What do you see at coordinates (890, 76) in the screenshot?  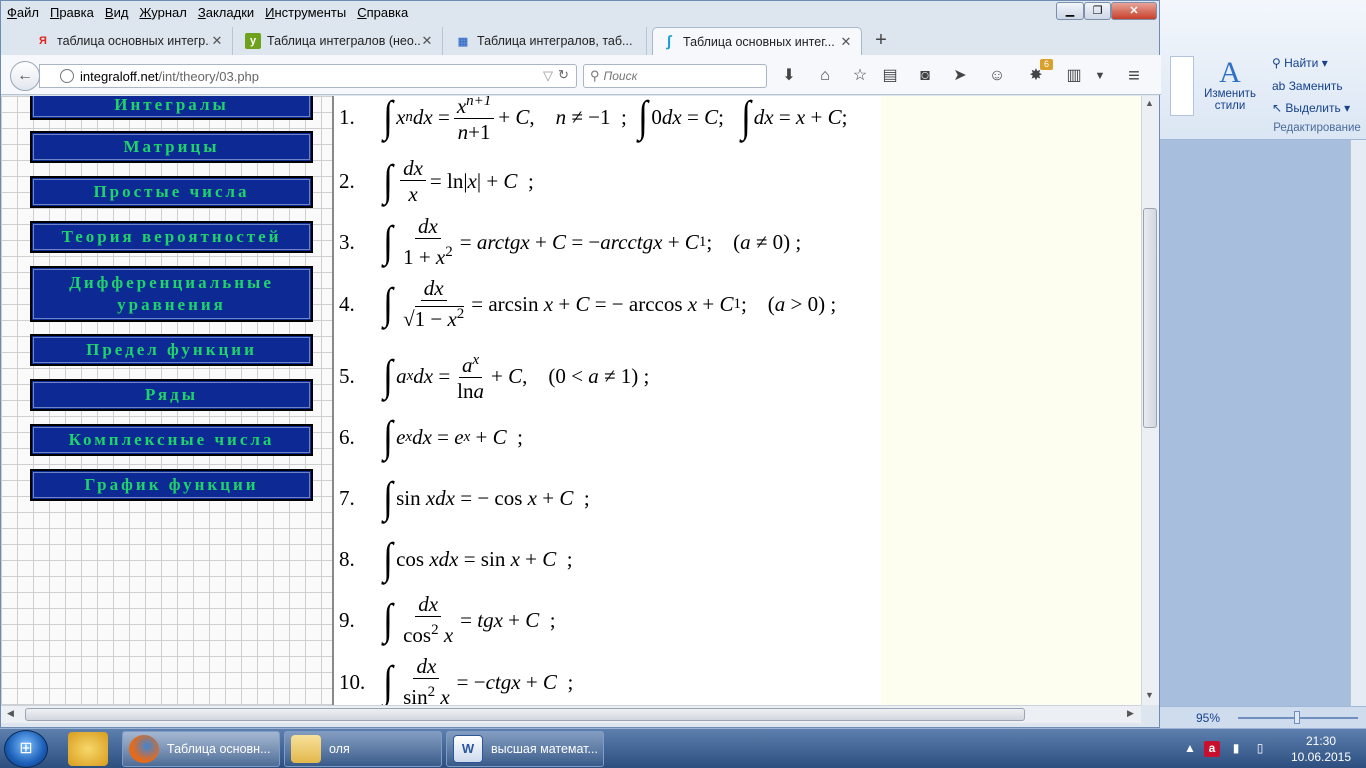 I see `bookmarks-list-icon: ▤` at bounding box center [890, 76].